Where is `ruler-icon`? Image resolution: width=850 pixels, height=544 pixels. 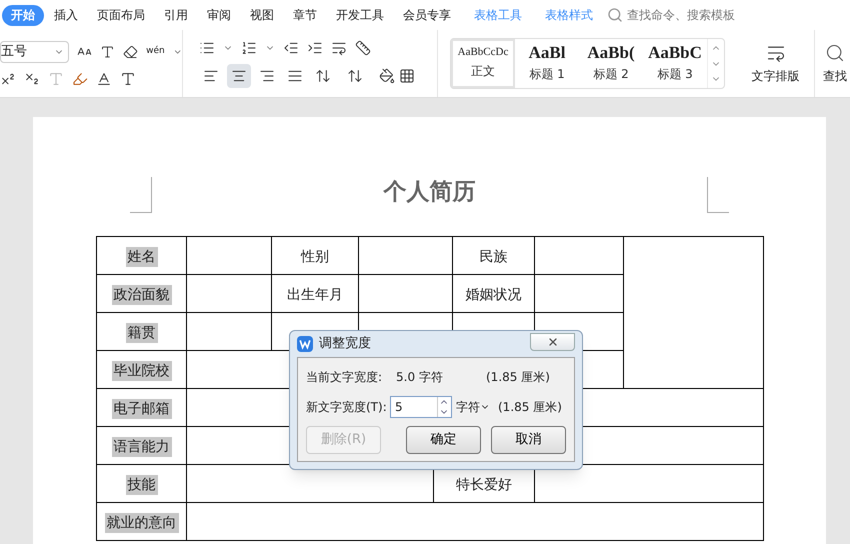
ruler-icon is located at coordinates (363, 48).